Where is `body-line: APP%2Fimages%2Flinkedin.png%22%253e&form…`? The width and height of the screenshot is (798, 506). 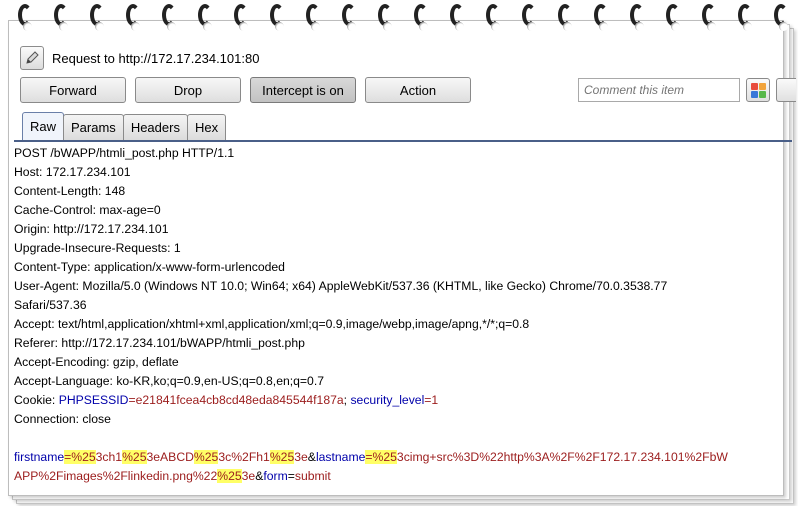 body-line: APP%2Fimages%2Flinkedin.png%22%253e&form… is located at coordinates (399, 475).